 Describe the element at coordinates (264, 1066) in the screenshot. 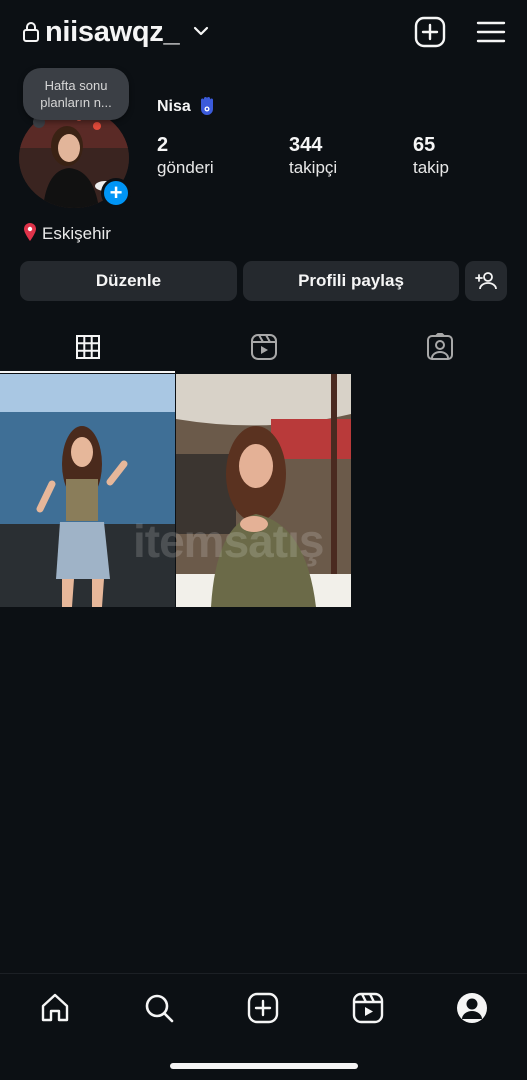

I see `home-indicator` at that location.